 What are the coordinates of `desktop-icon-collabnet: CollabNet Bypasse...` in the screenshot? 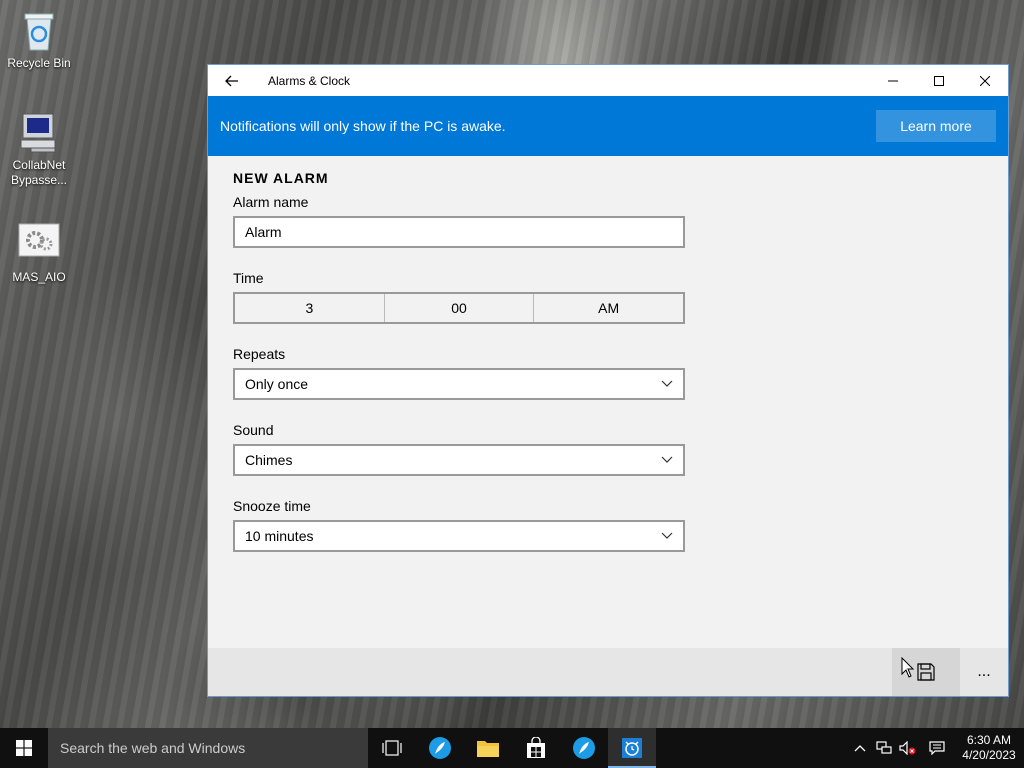 It's located at (39, 149).